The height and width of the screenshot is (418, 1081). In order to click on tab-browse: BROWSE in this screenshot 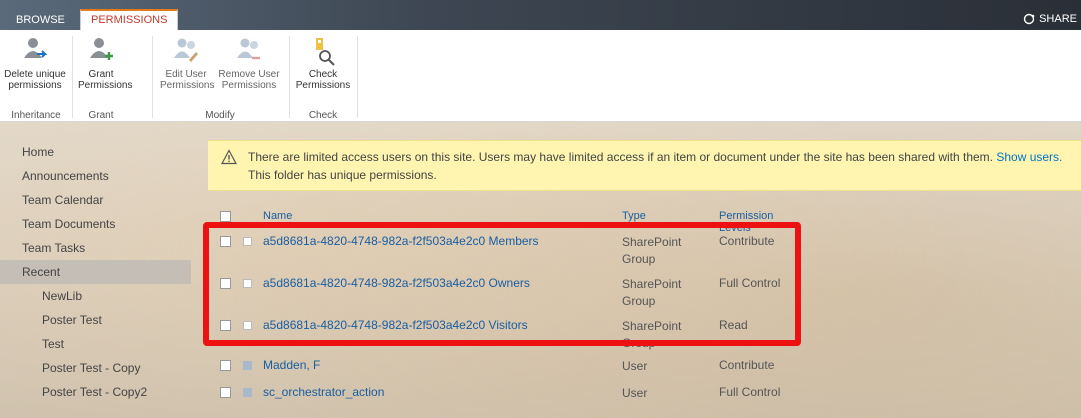, I will do `click(40, 20)`.